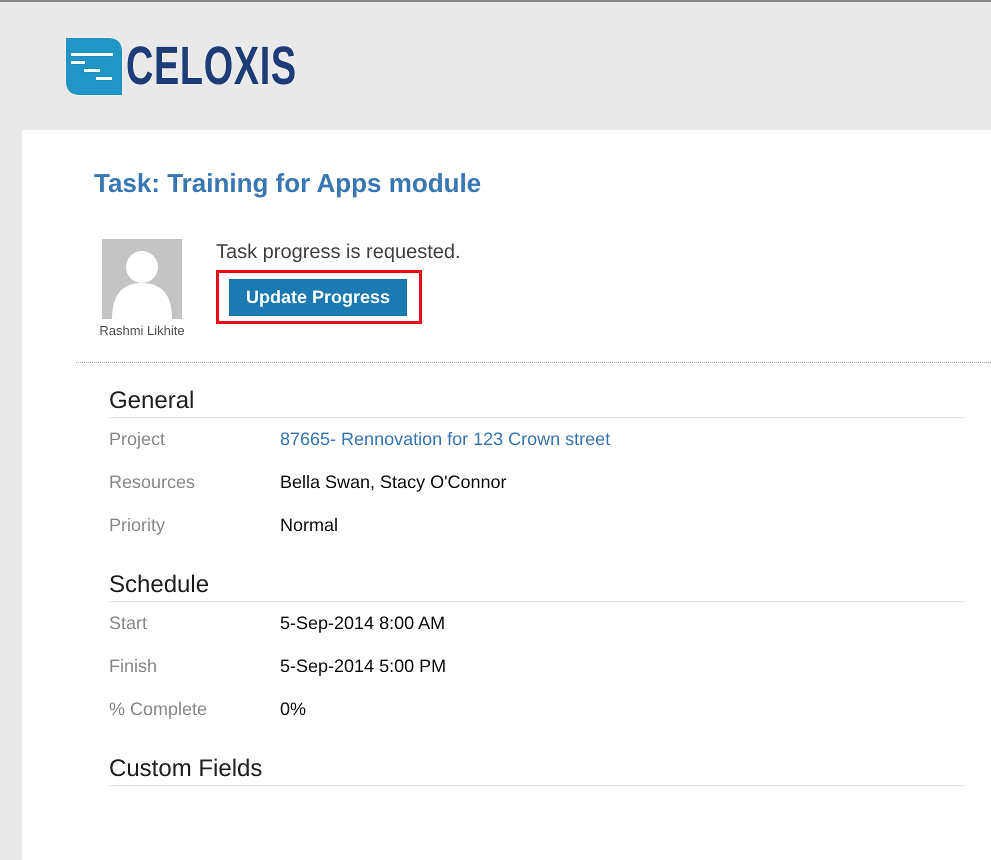 The height and width of the screenshot is (860, 991). I want to click on field-label: Finish, so click(133, 666).